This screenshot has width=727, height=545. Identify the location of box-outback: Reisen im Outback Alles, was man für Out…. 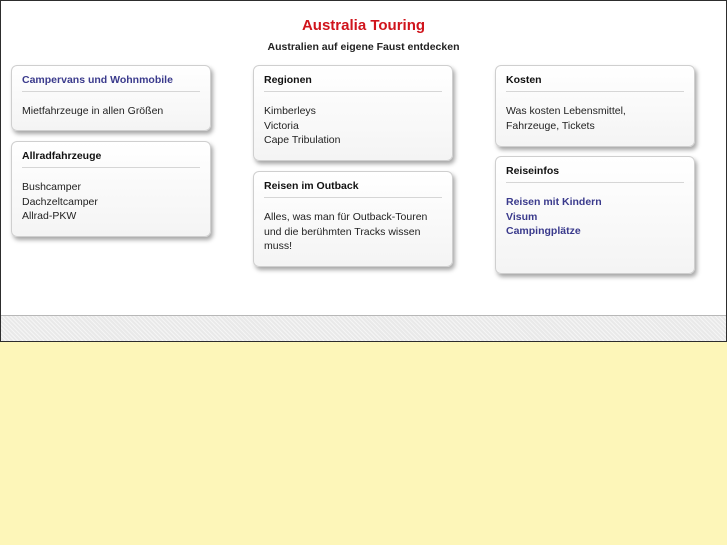
(353, 219).